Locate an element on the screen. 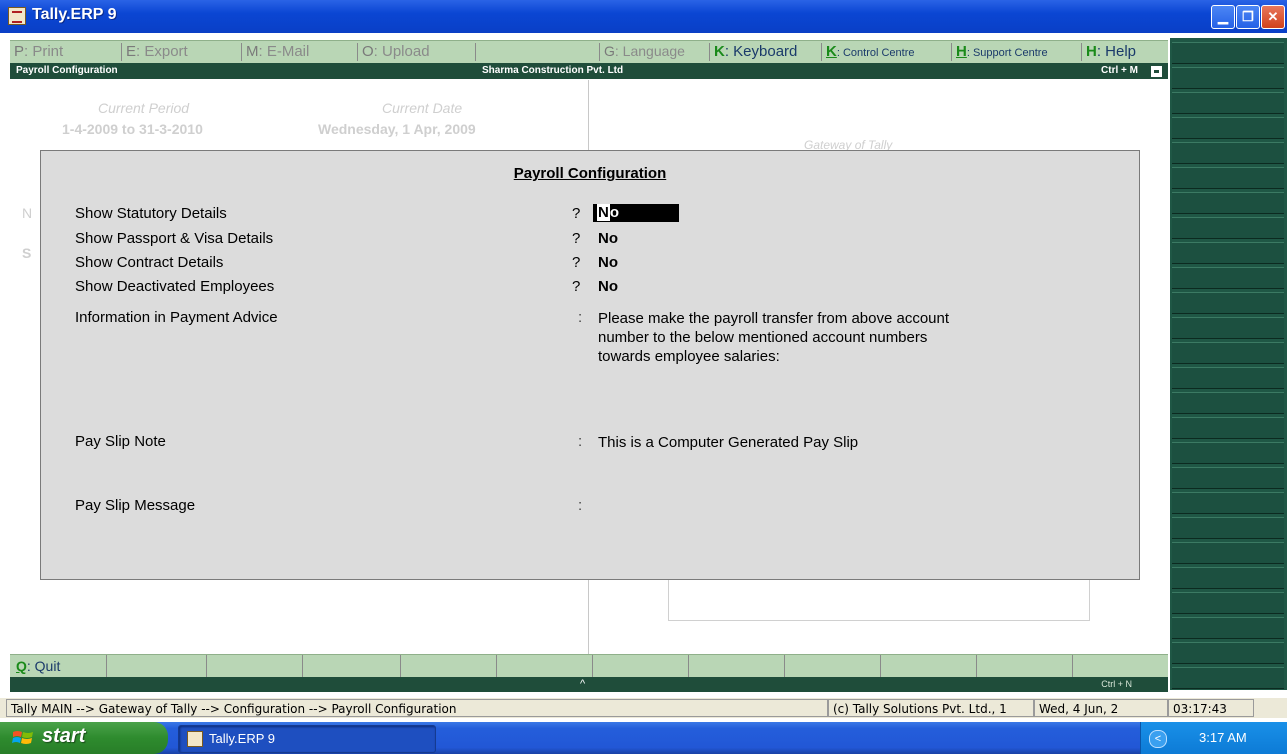  header-shortcut: Ctrl + M is located at coordinates (1119, 70).